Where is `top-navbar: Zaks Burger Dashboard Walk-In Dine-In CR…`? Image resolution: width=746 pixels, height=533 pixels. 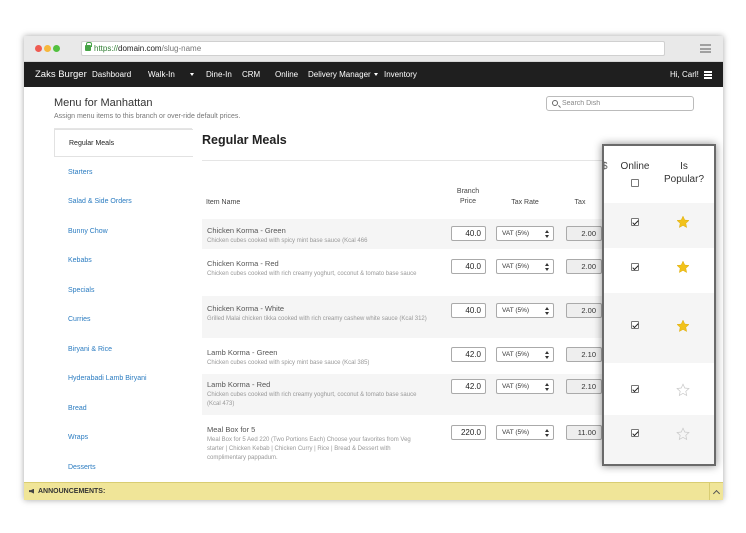 top-navbar: Zaks Burger Dashboard Walk-In Dine-In CR… is located at coordinates (373, 74).